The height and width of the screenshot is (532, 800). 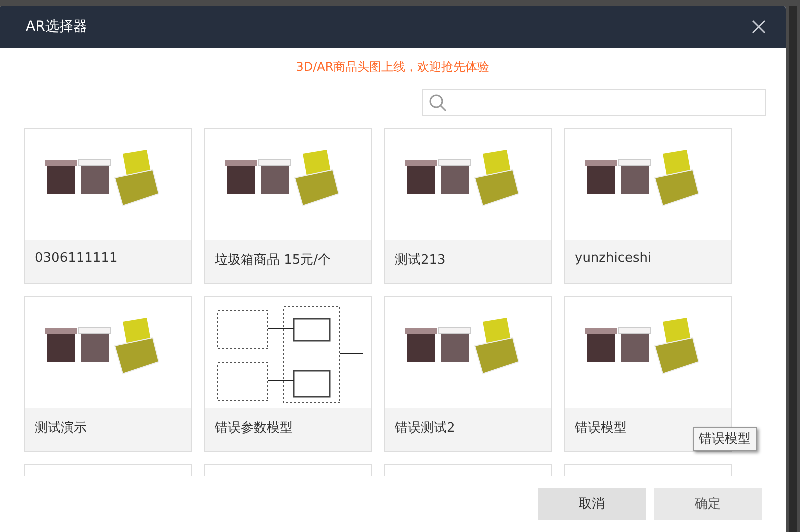 I want to click on scrollbar, so click(x=793, y=269).